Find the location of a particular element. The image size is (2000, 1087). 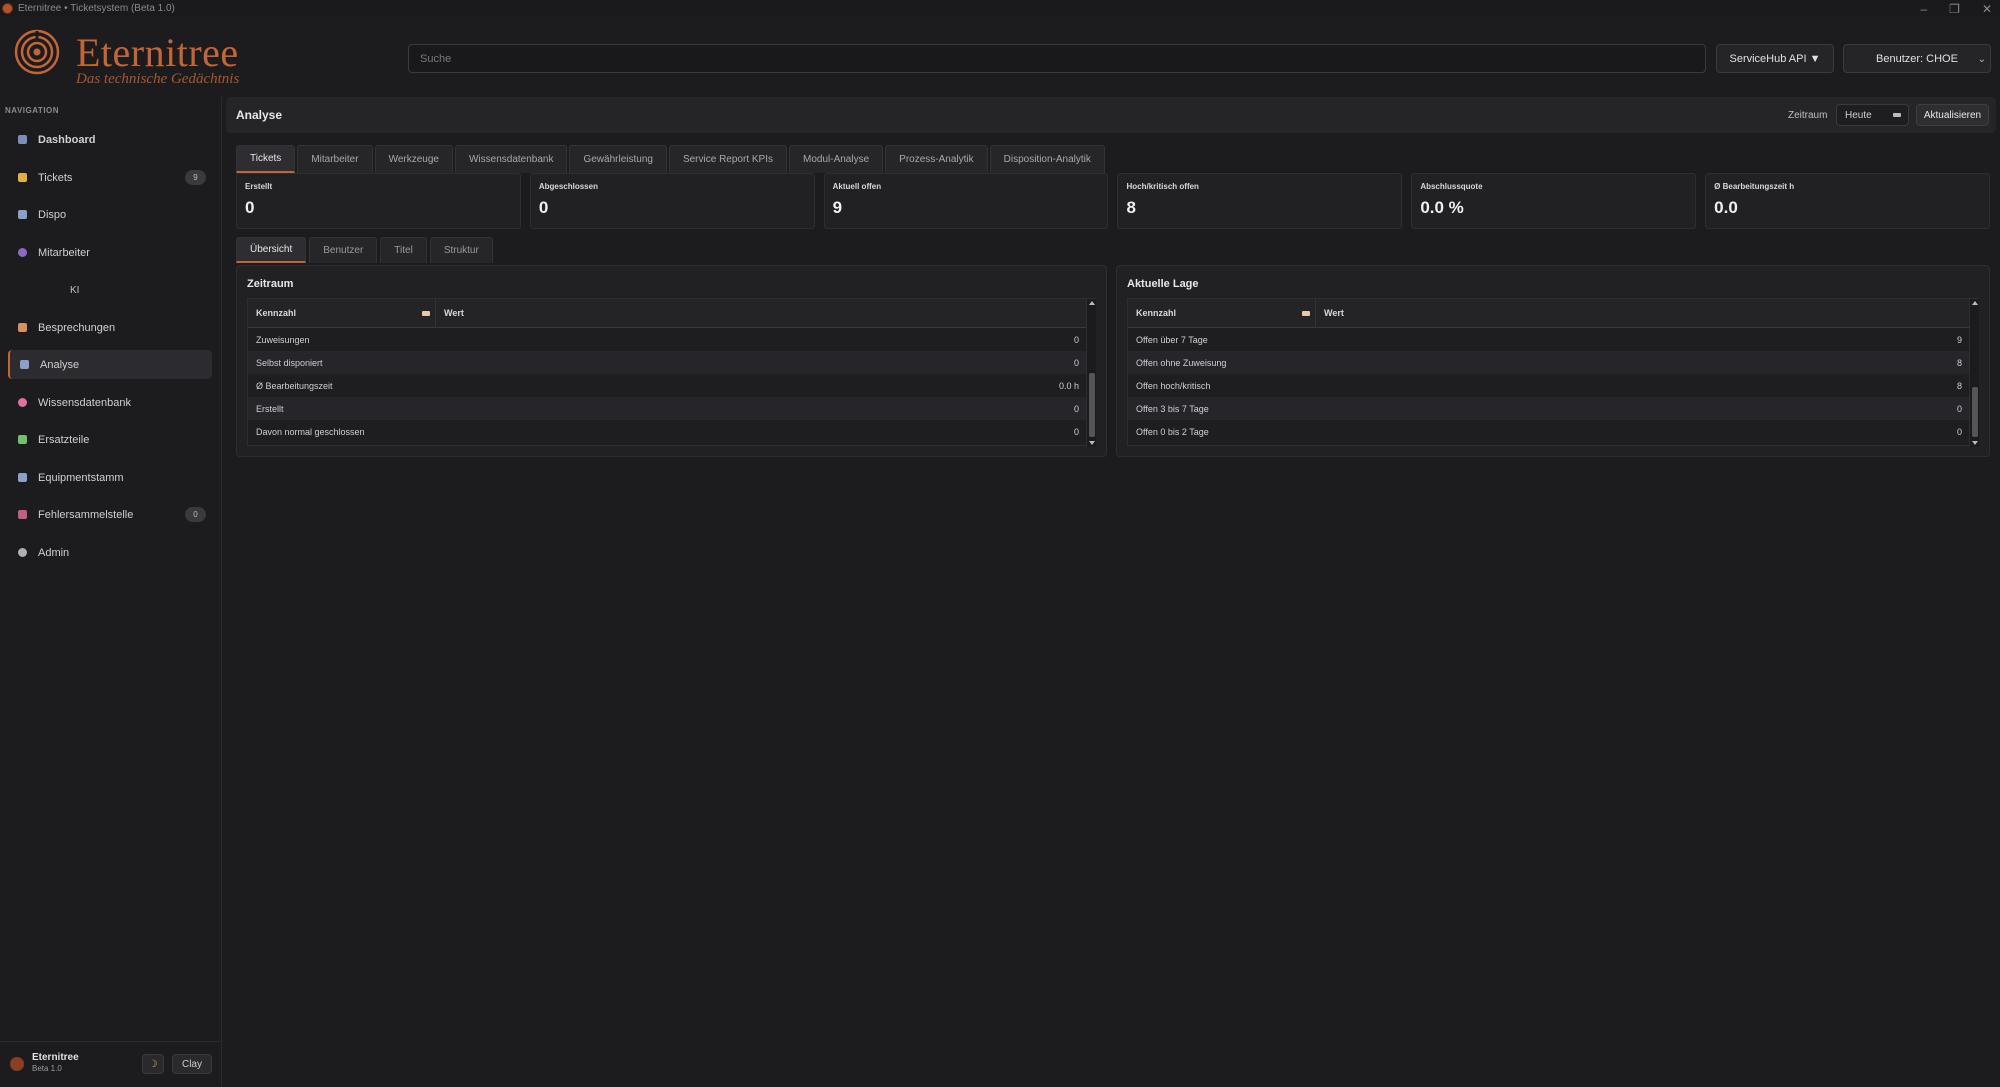

window-title: Eternitree • Ticketsystem (Beta 1.0) is located at coordinates (96, 8).